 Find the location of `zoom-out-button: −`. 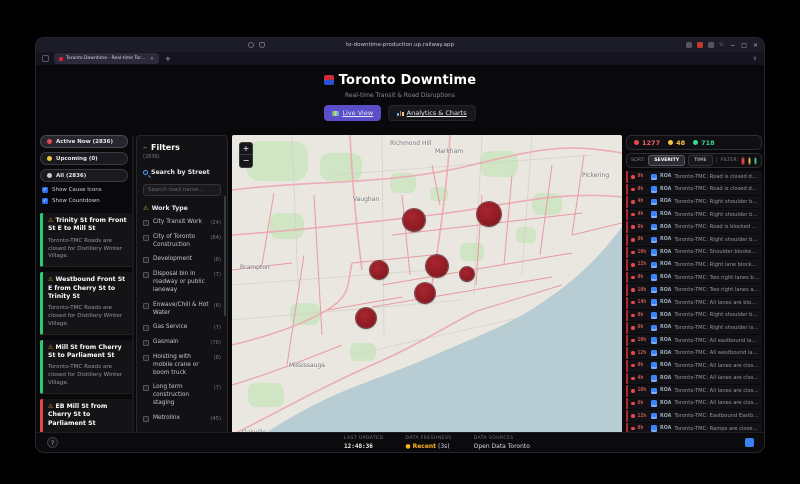

zoom-out-button: − is located at coordinates (246, 161).